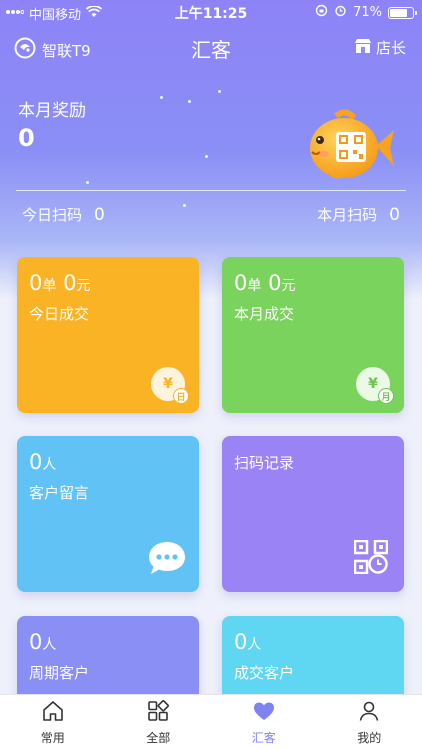 This screenshot has width=422, height=750. Describe the element at coordinates (264, 283) in the screenshot. I see `month-deal-summary: 0单 0元` at that location.